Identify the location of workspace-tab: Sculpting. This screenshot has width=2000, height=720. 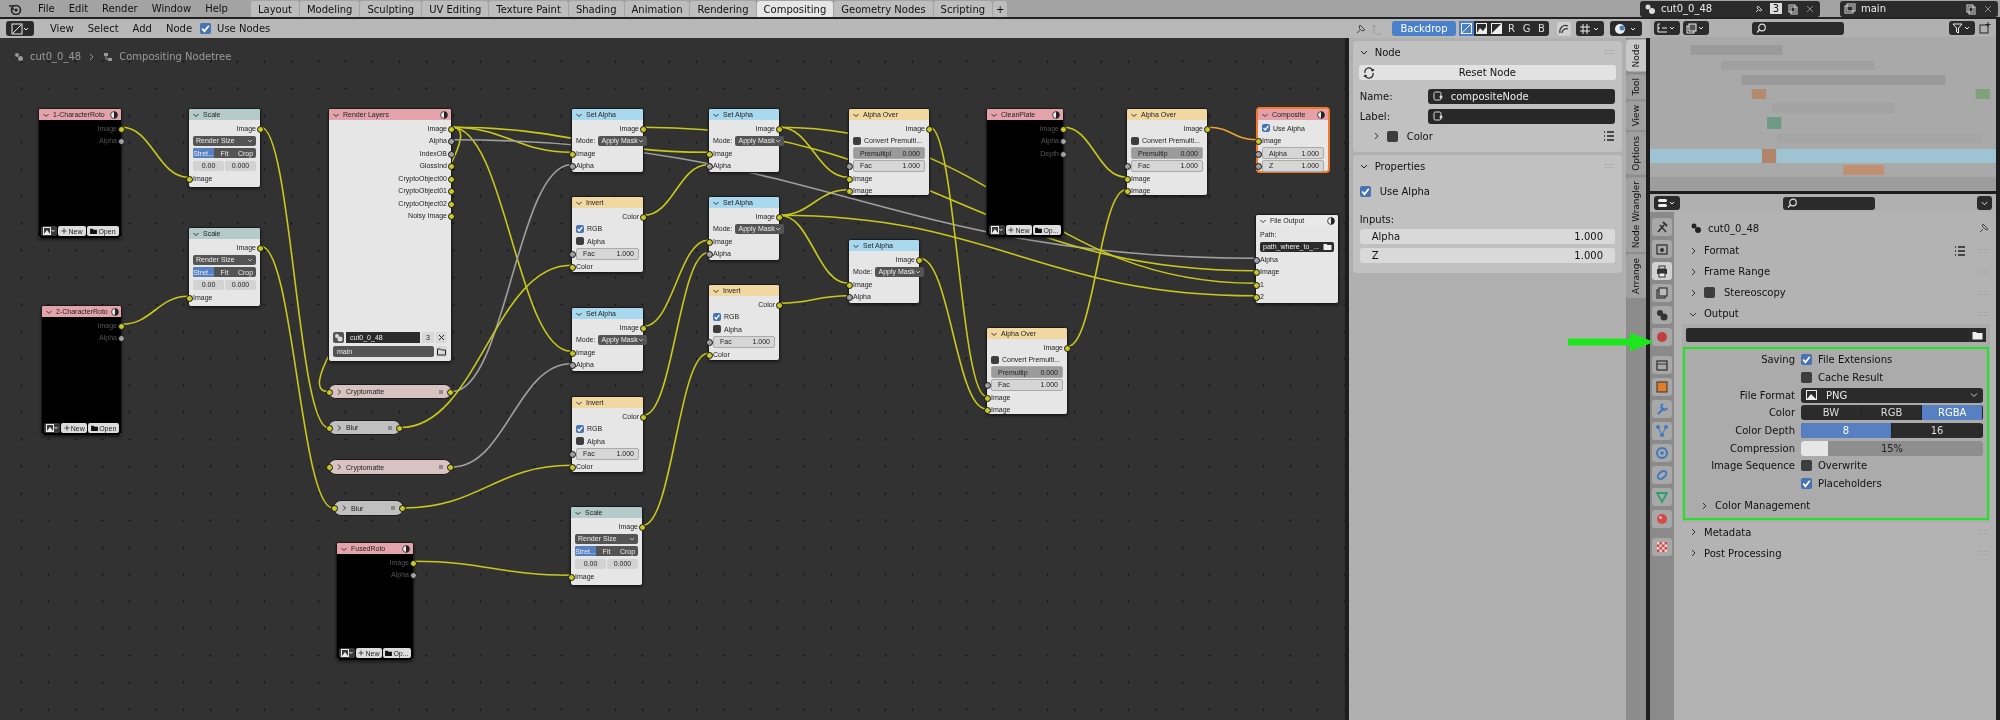
(391, 9).